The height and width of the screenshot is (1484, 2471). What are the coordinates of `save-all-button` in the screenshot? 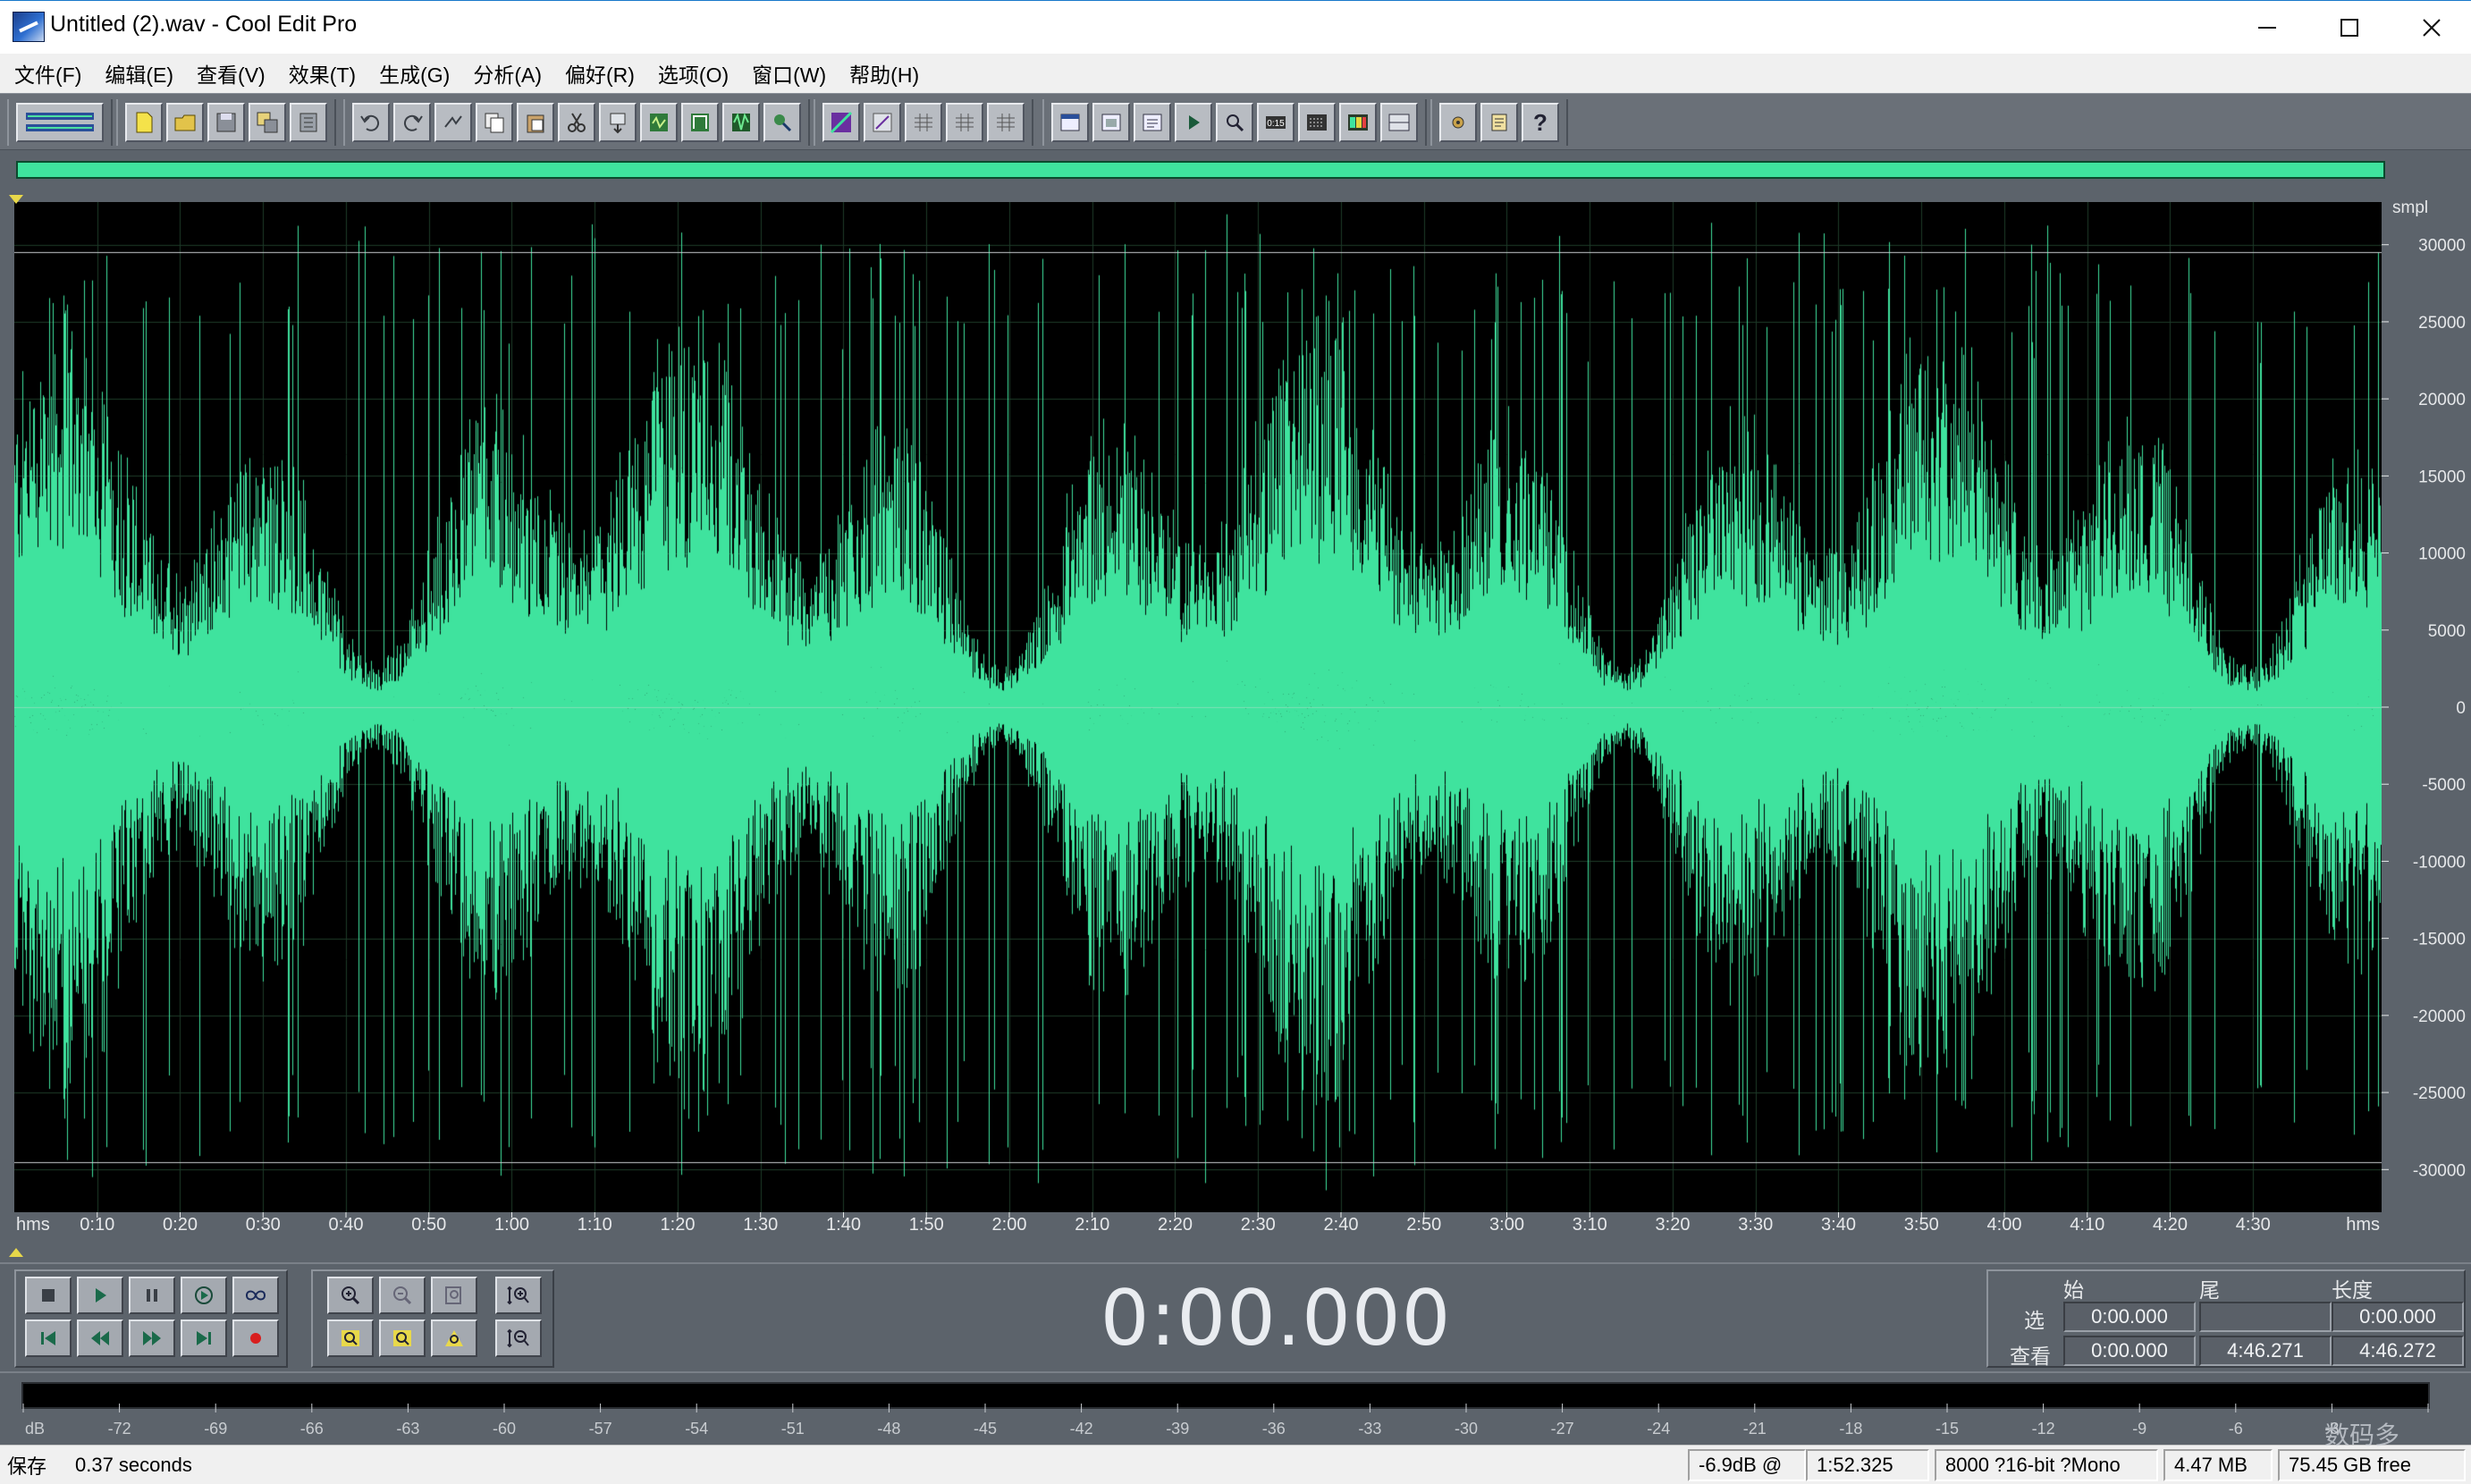 It's located at (267, 122).